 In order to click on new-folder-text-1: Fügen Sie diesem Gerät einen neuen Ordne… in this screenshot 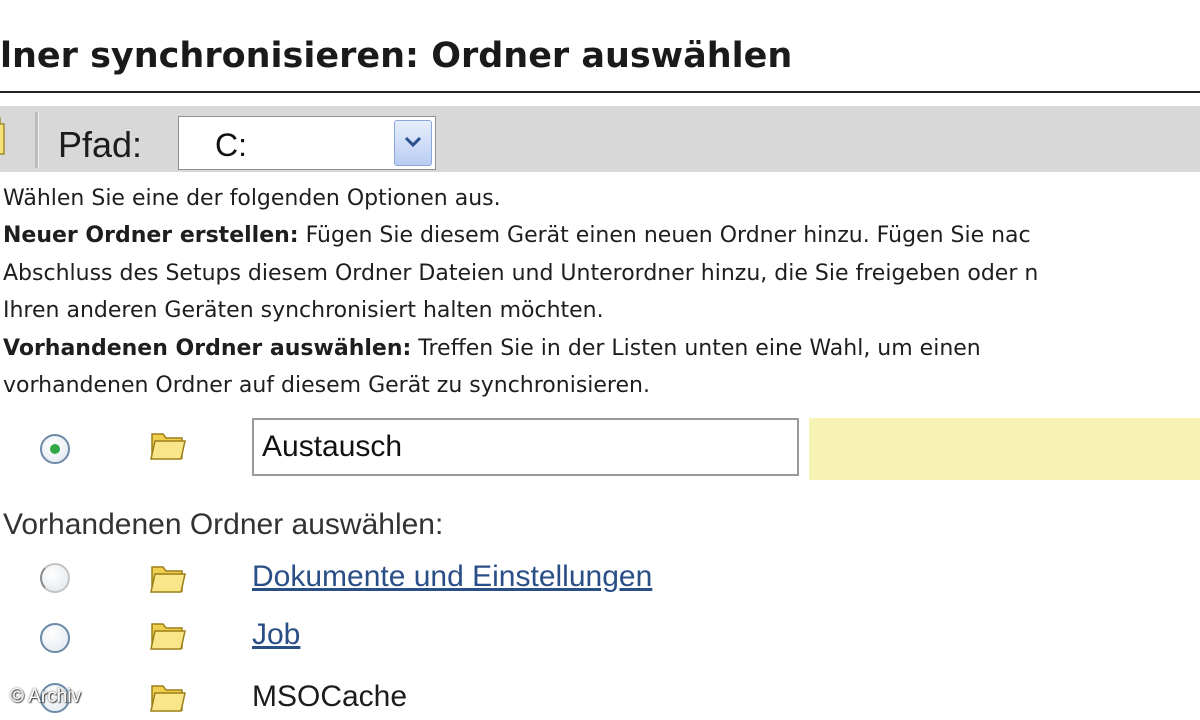, I will do `click(664, 235)`.